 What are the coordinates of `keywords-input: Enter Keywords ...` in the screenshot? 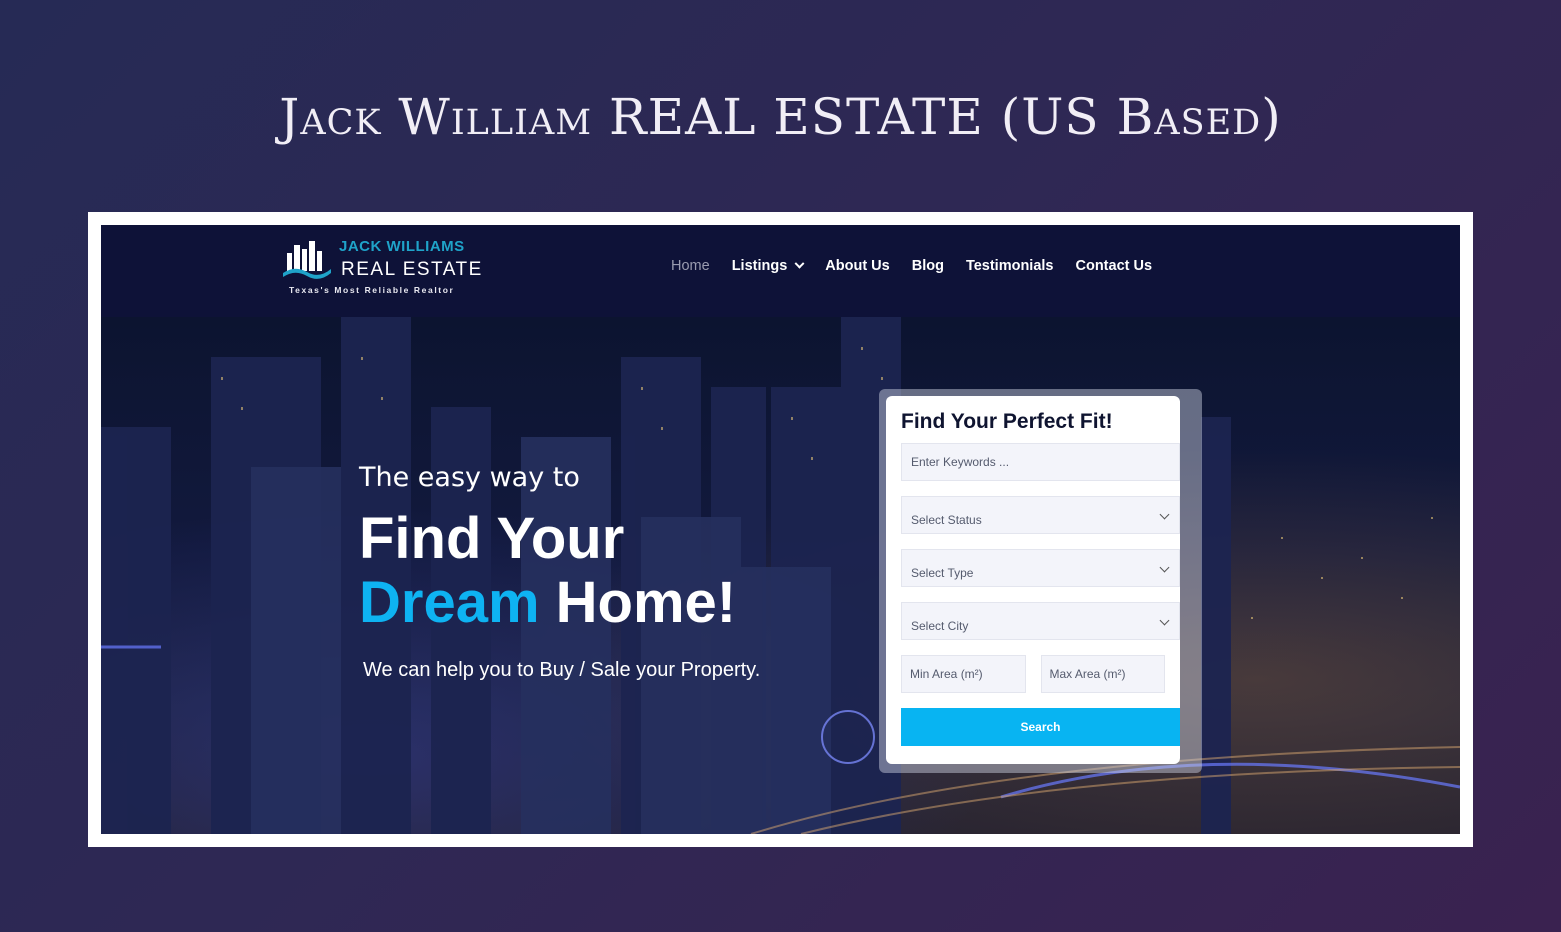 It's located at (1040, 462).